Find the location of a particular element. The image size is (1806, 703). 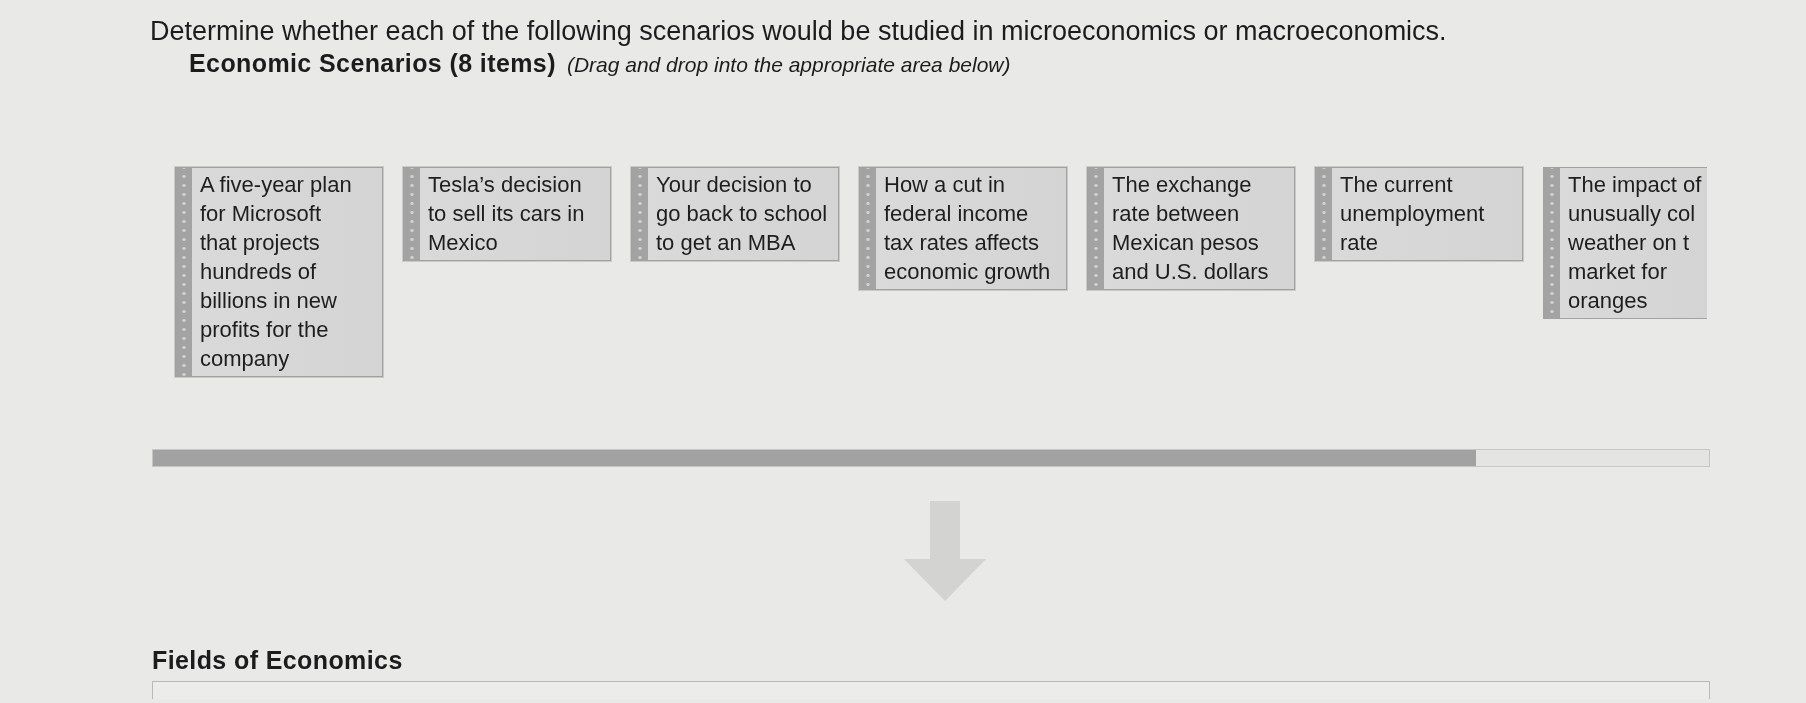

scenario-card: The exchange rate between Mexican pesos and U.S. dollars is located at coordinates (1191, 228).